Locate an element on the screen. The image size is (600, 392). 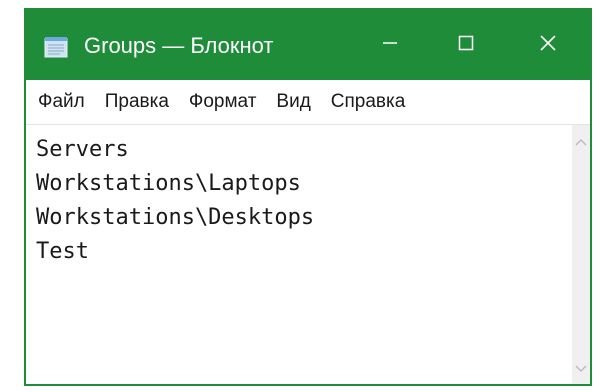
notepad-icon is located at coordinates (57, 47).